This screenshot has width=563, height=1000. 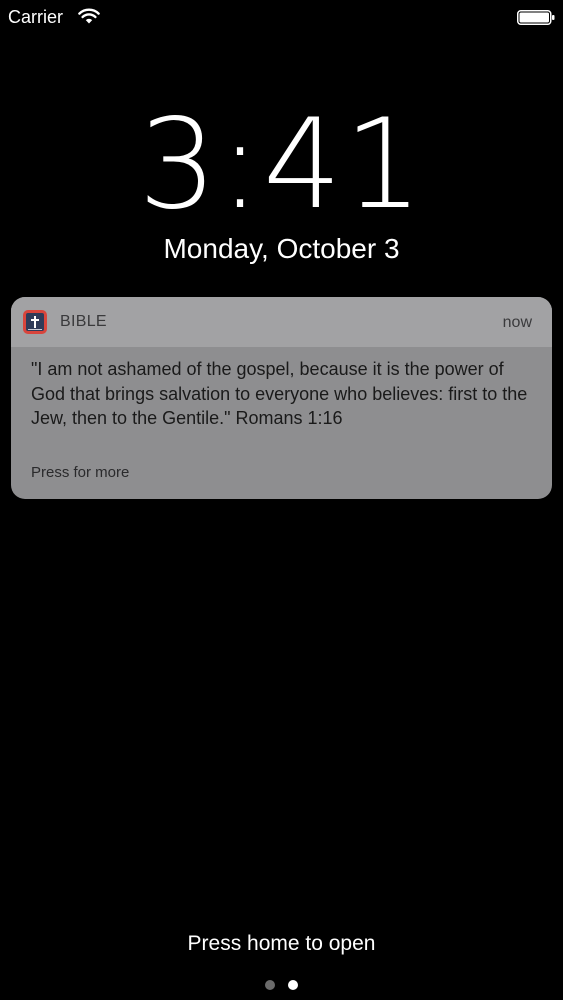 I want to click on notification-time: now, so click(x=517, y=322).